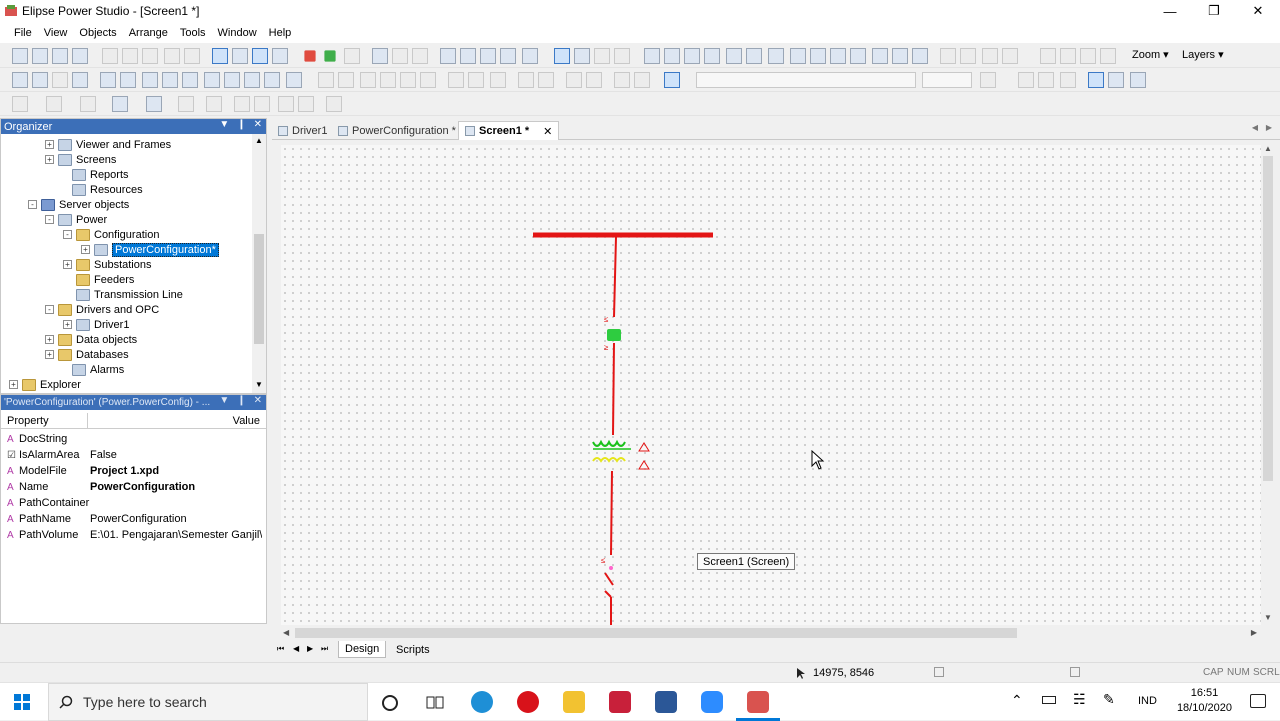 The height and width of the screenshot is (721, 1280). I want to click on same-size-icon, so click(546, 80).